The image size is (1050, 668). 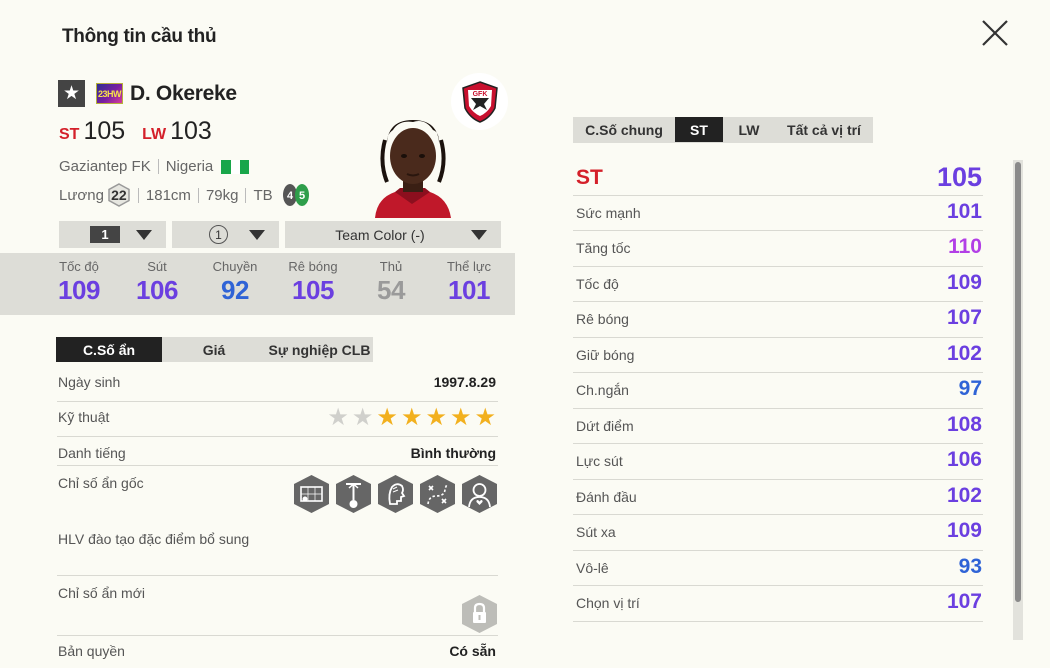 I want to click on salary-label: Lương, so click(x=81, y=195).